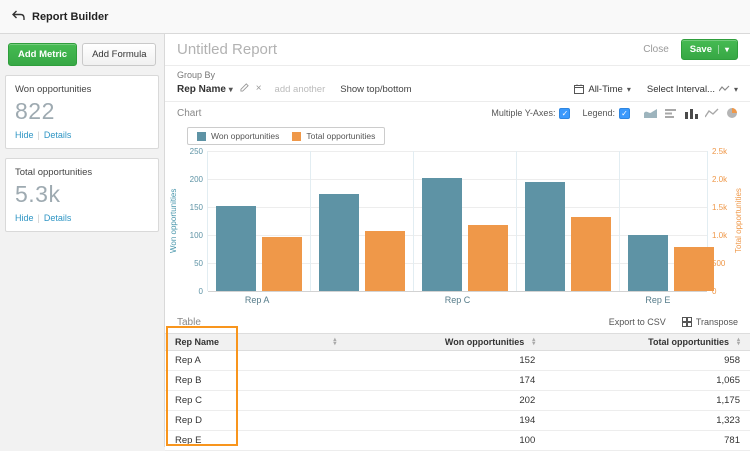 This screenshot has width=750, height=451. I want to click on cell-value: 194, so click(527, 420).